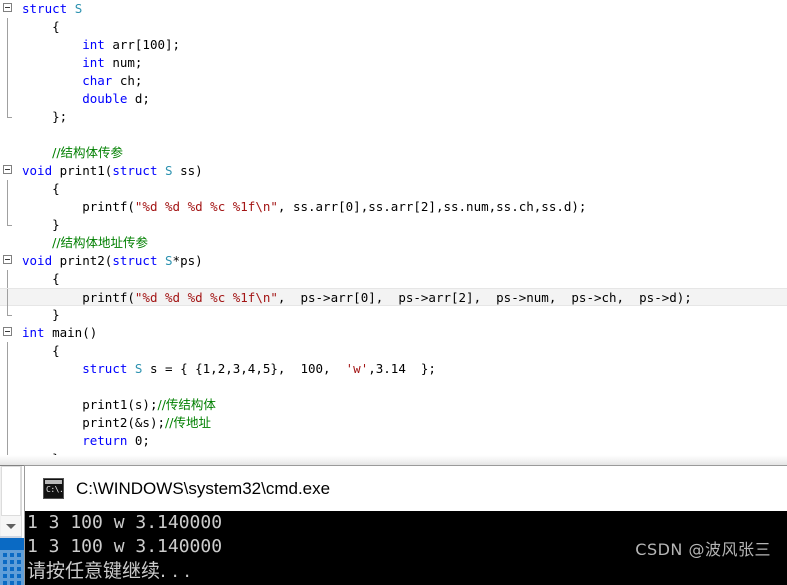 The image size is (787, 585). I want to click on code-line: //结构体地址传参, so click(393, 243).